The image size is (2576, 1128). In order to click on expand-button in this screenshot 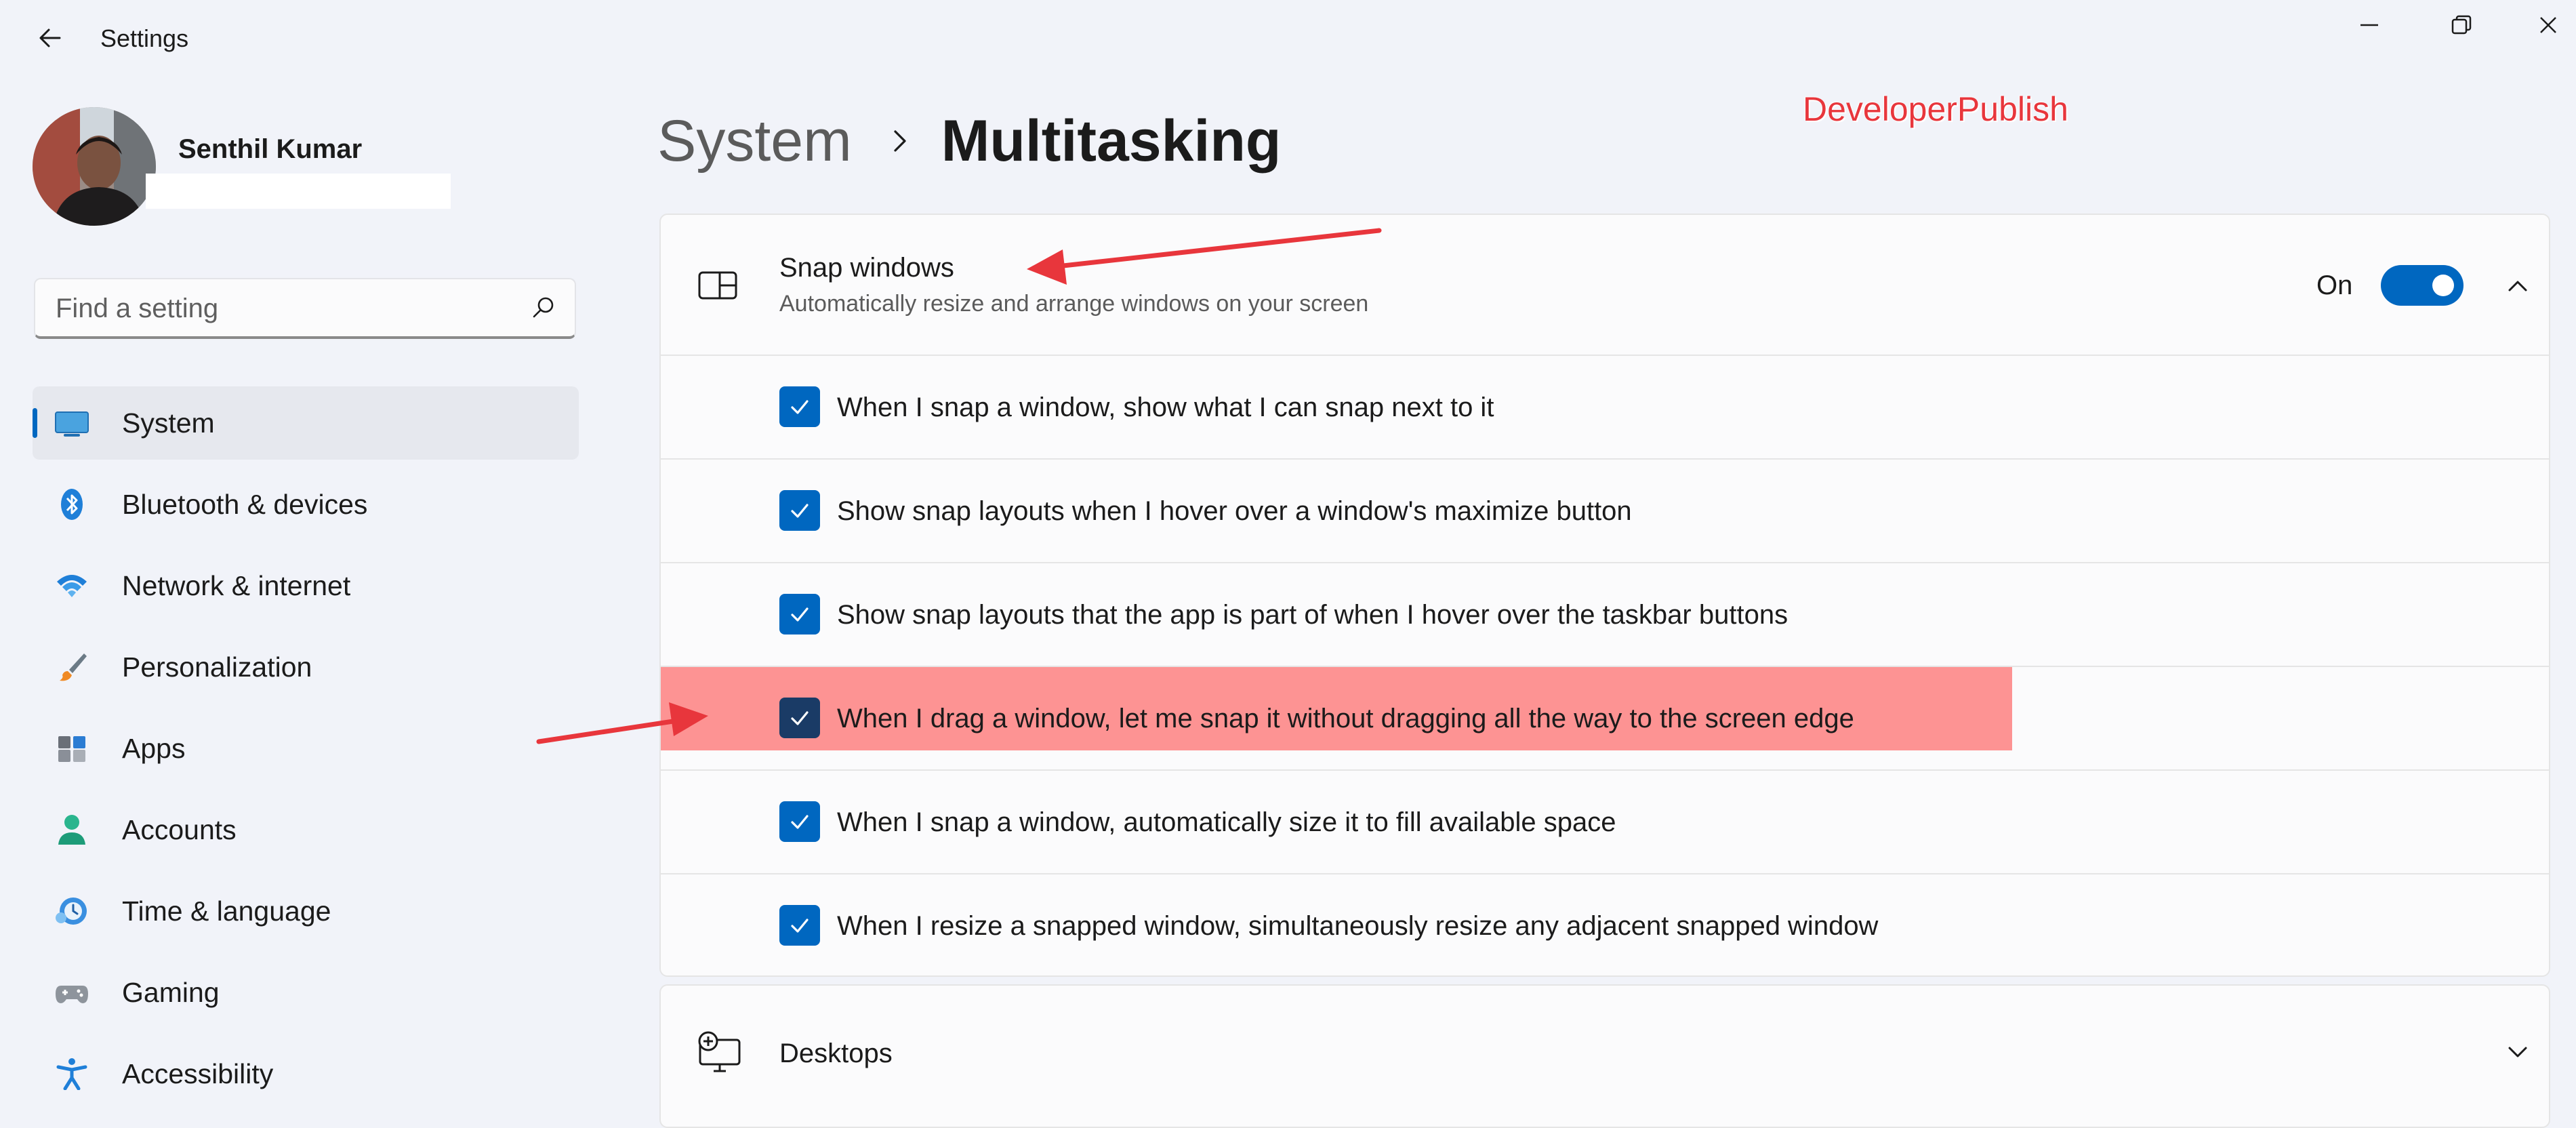, I will do `click(2518, 1052)`.